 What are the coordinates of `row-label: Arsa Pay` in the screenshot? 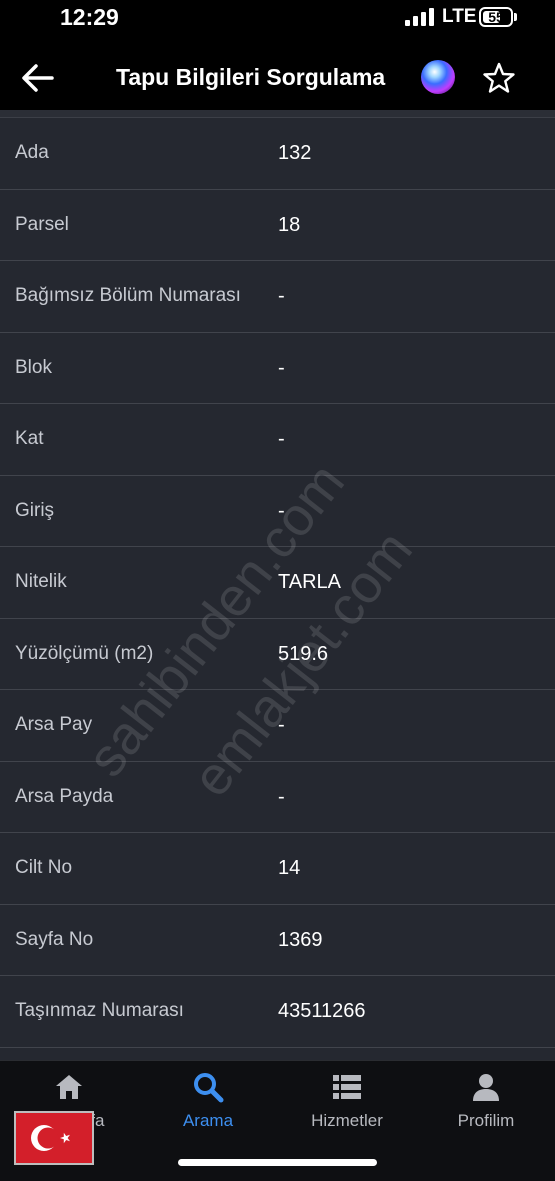 It's located at (54, 724).